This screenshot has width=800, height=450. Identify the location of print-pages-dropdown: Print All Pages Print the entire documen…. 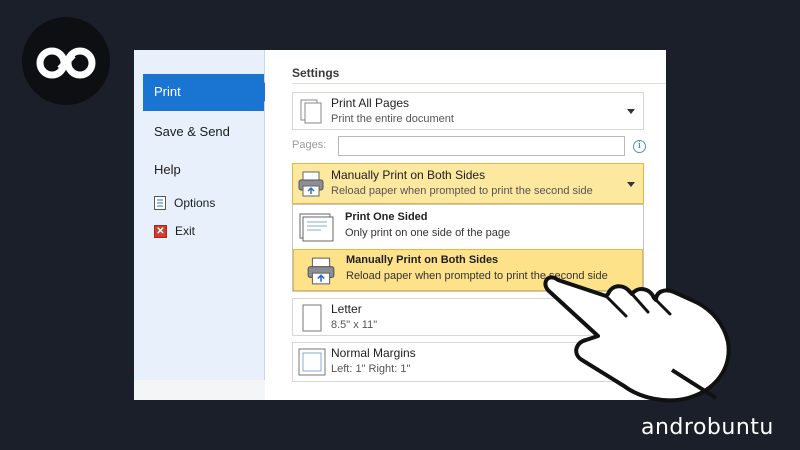
(468, 111).